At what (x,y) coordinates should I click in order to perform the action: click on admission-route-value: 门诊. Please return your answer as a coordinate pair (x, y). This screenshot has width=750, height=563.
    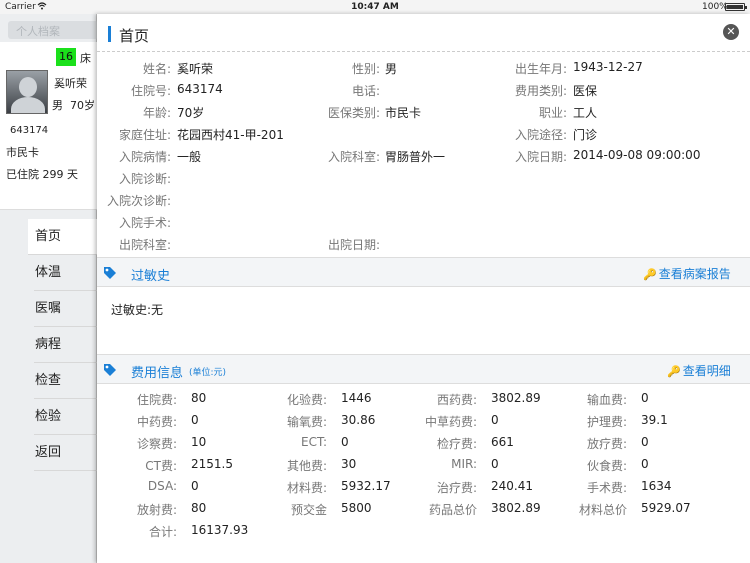
    Looking at the image, I should click on (585, 135).